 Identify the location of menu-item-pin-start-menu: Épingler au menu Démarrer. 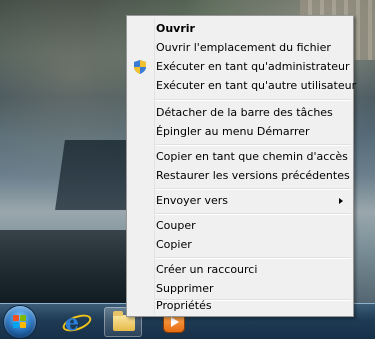
(240, 132).